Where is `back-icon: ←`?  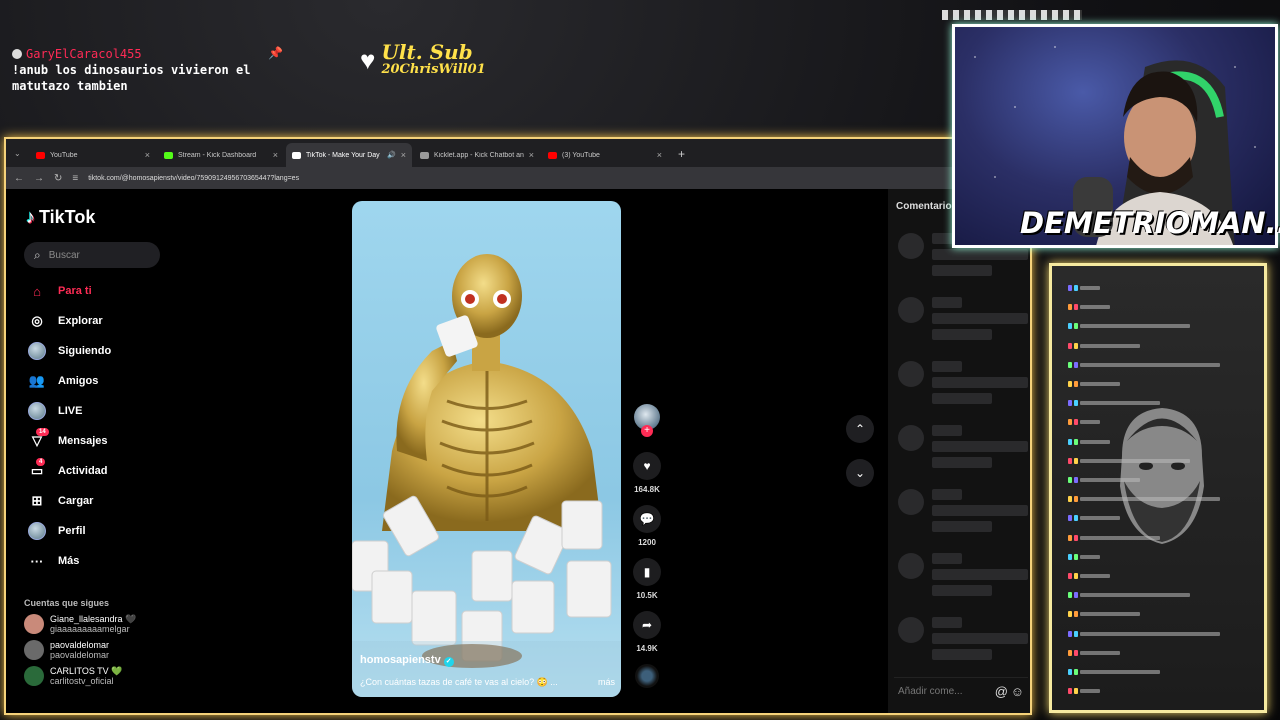 back-icon: ← is located at coordinates (19, 178).